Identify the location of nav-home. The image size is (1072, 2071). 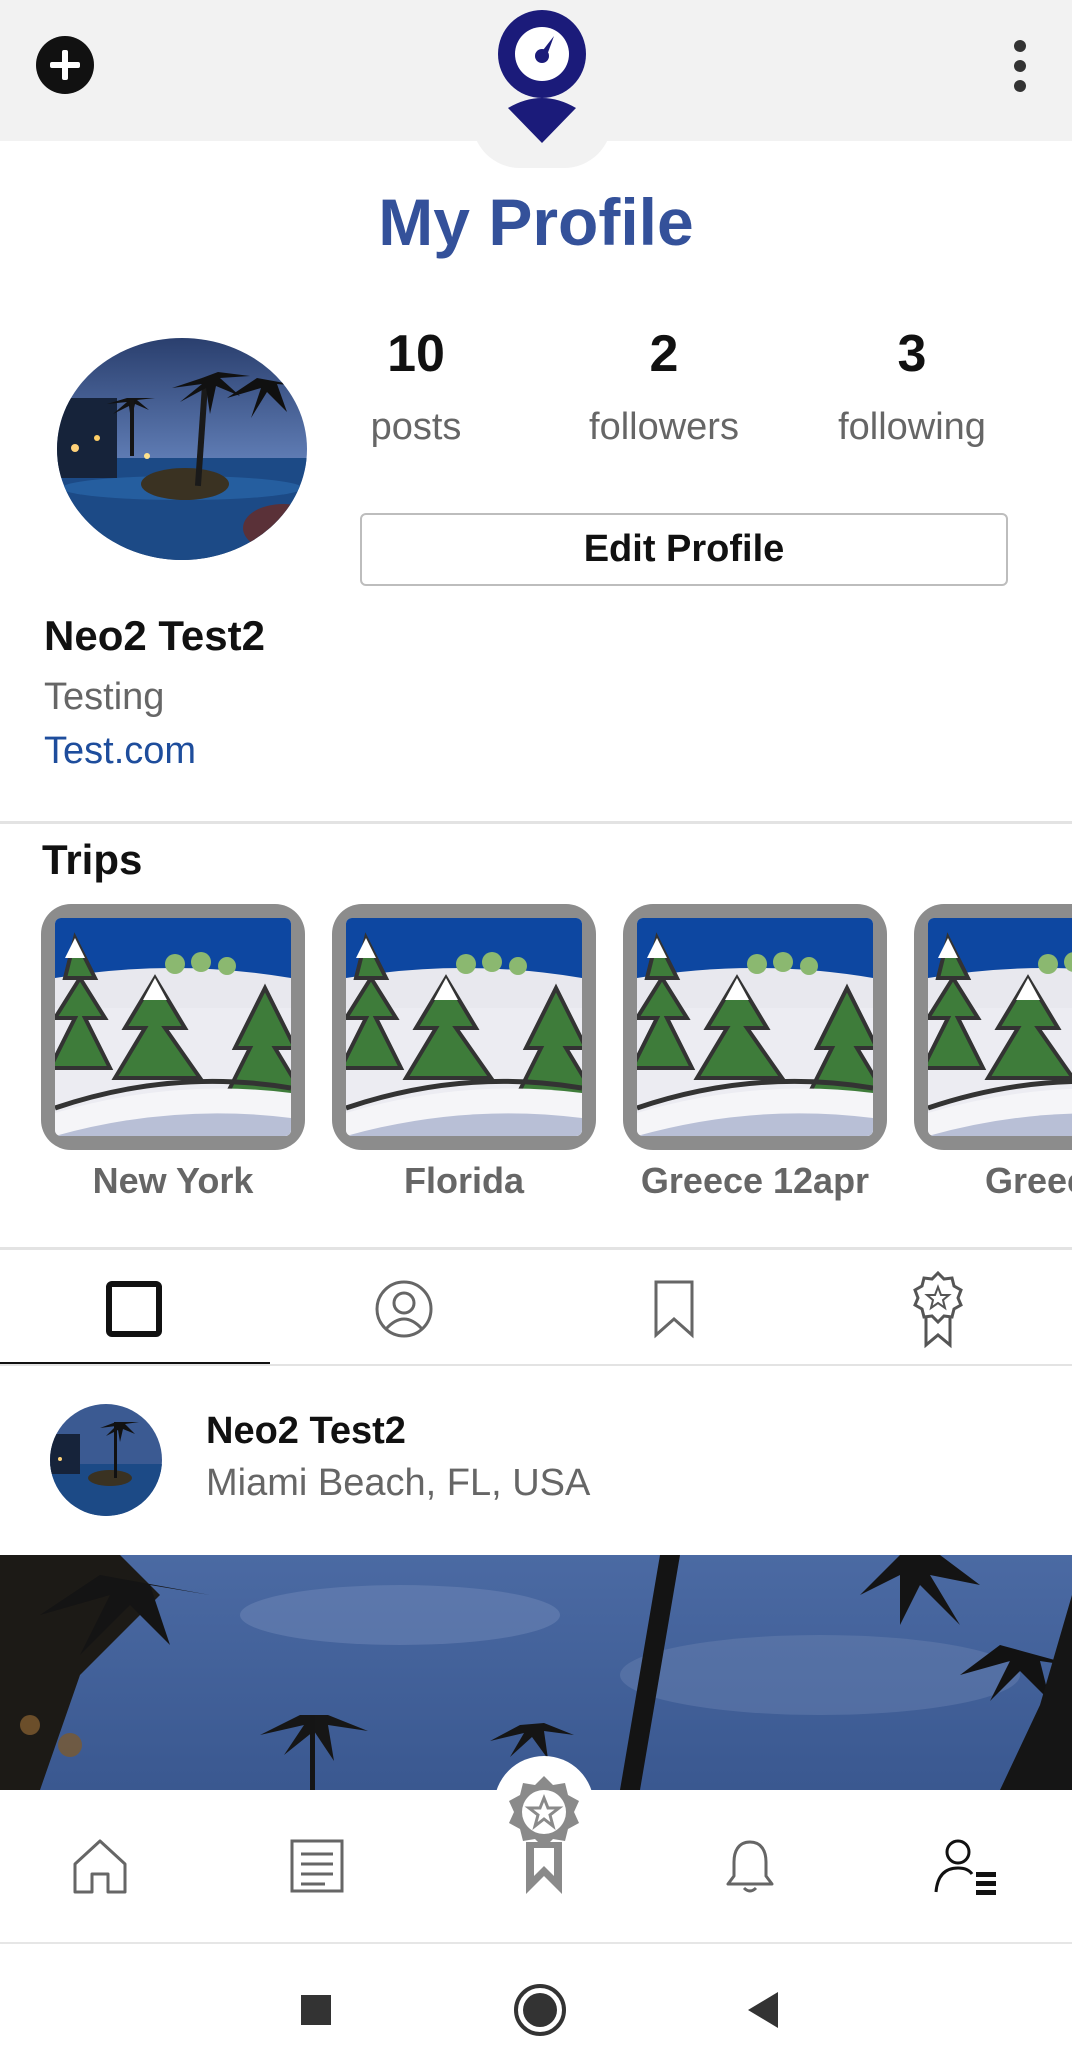
(100, 1866).